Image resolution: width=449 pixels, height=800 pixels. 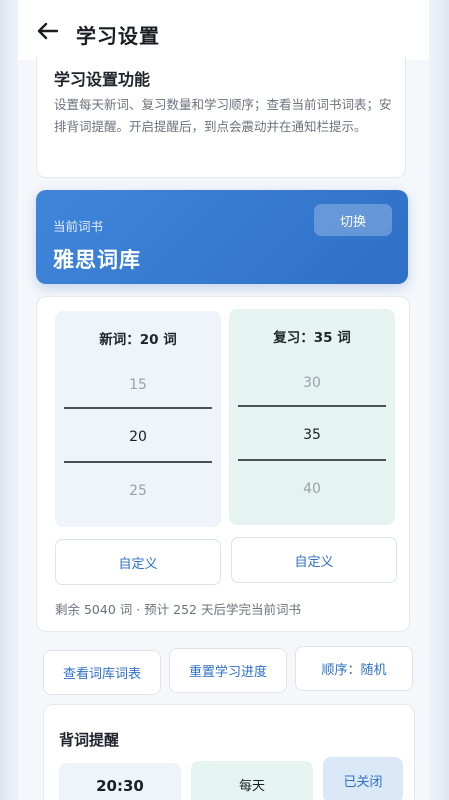 I want to click on new-words-picker: 新词：20 词 15 20 25, so click(x=138, y=419).